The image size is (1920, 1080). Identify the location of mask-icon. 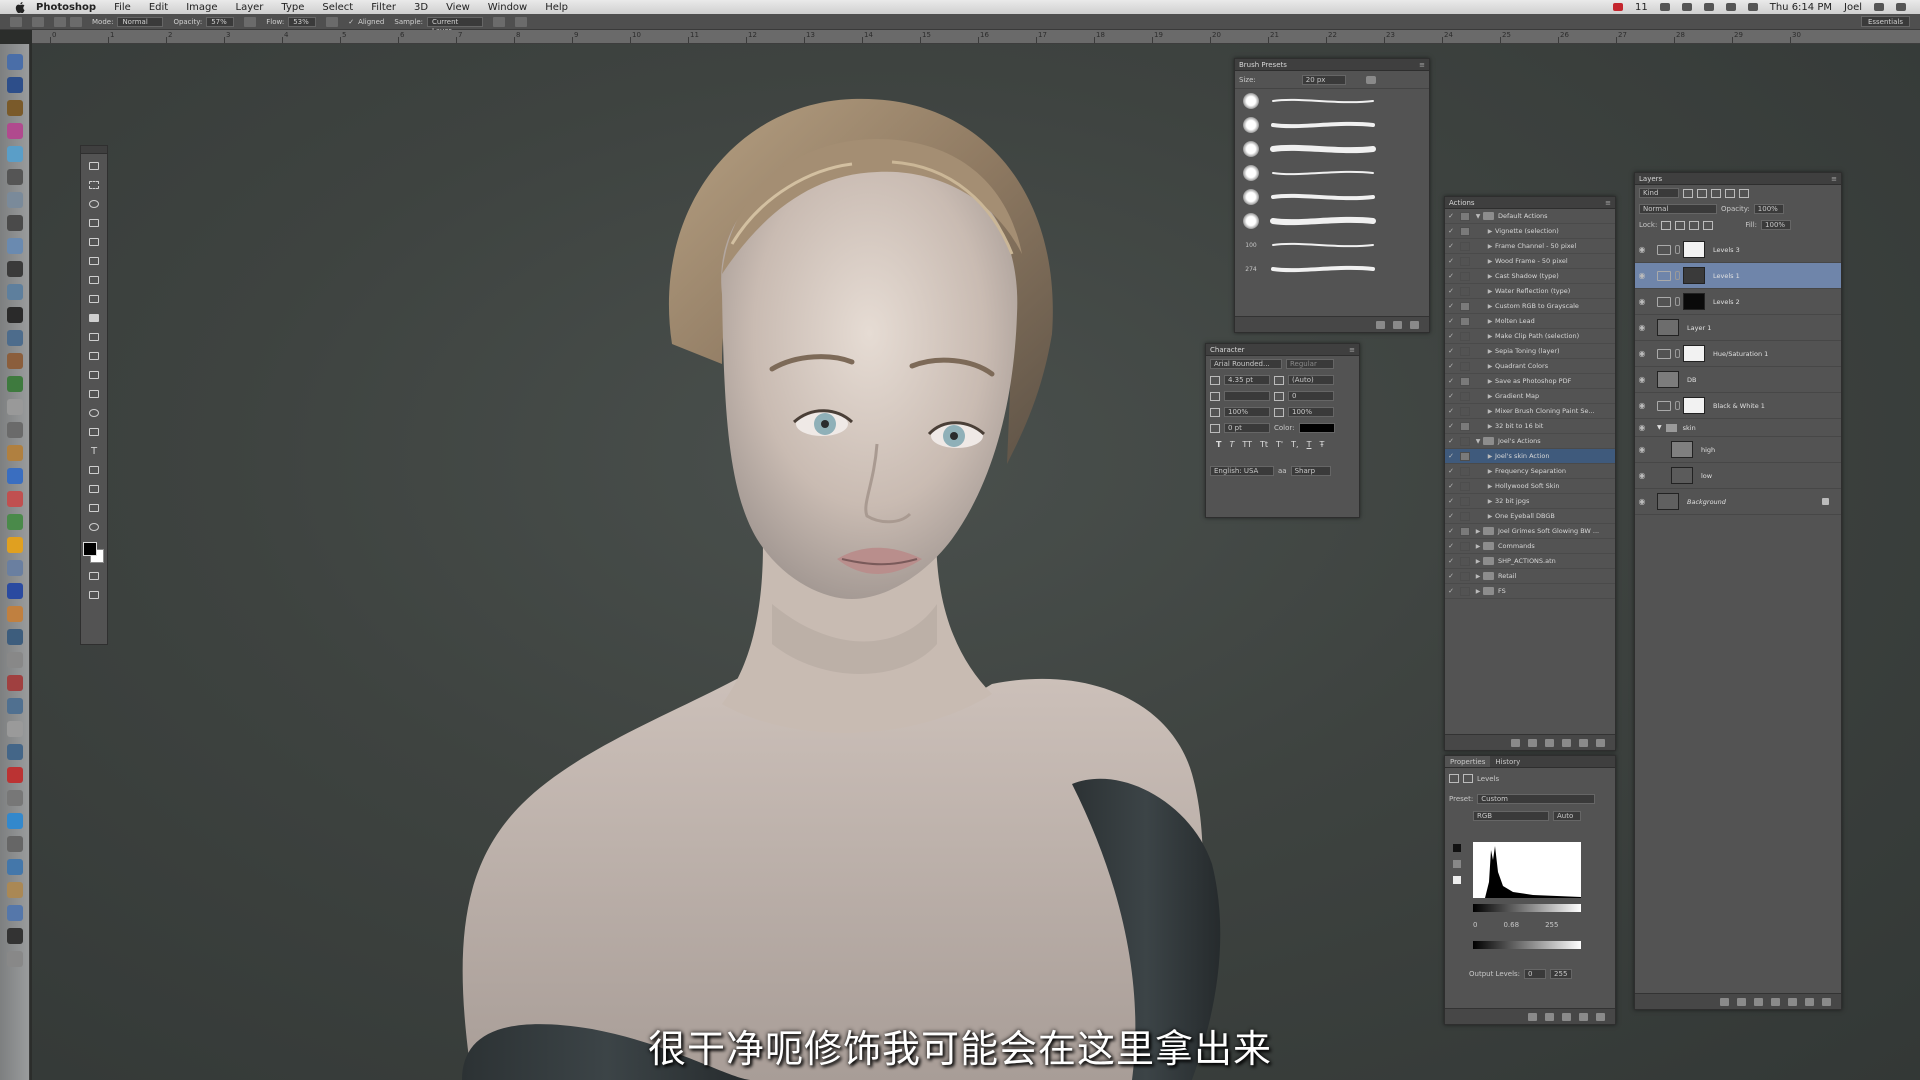
(1468, 778).